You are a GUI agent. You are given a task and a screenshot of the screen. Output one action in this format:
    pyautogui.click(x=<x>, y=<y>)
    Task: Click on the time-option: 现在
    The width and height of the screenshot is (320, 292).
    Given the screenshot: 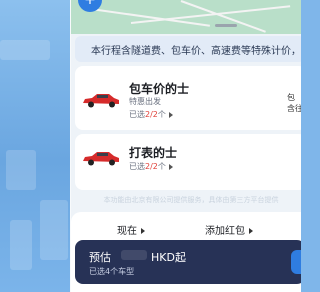 What is the action you would take?
    pyautogui.click(x=131, y=229)
    